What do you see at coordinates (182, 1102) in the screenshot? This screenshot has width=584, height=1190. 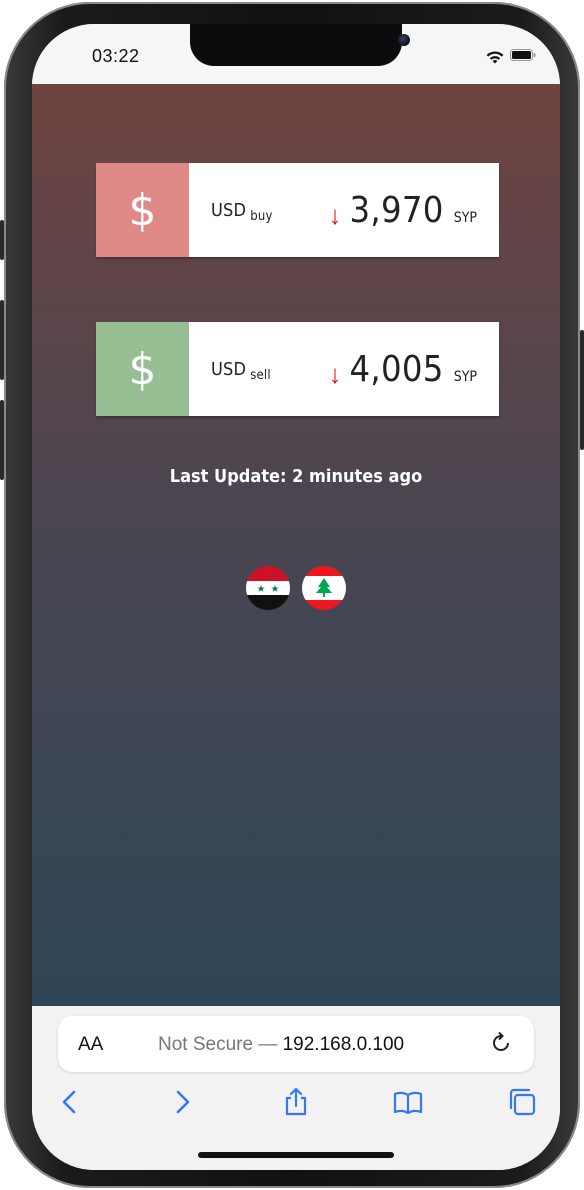 I see `forward-icon` at bounding box center [182, 1102].